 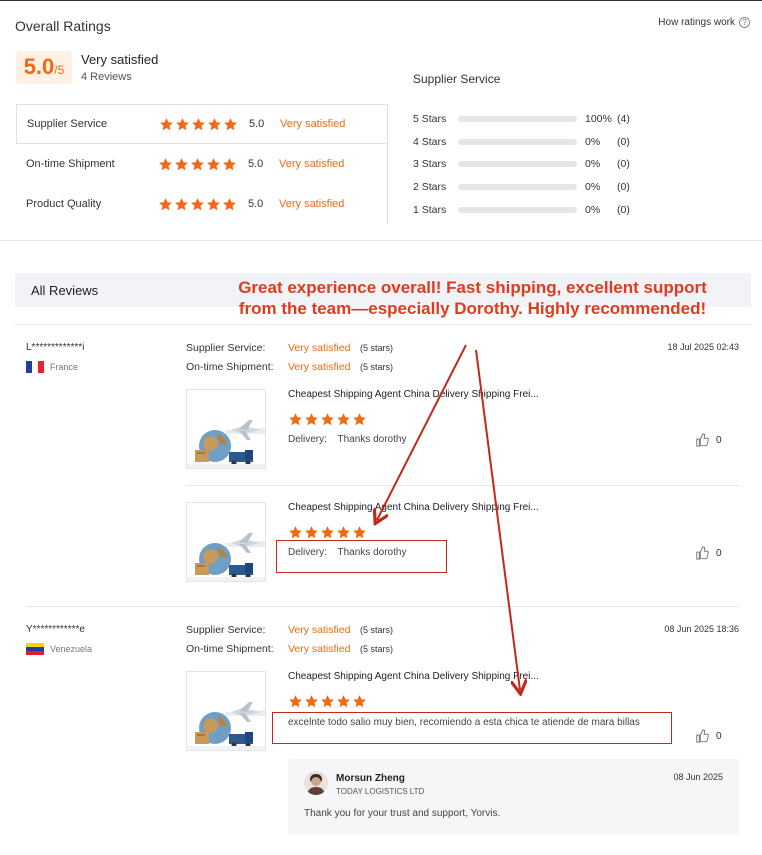 What do you see at coordinates (230, 367) in the screenshot?
I see `meta-key: On-time Shipment:` at bounding box center [230, 367].